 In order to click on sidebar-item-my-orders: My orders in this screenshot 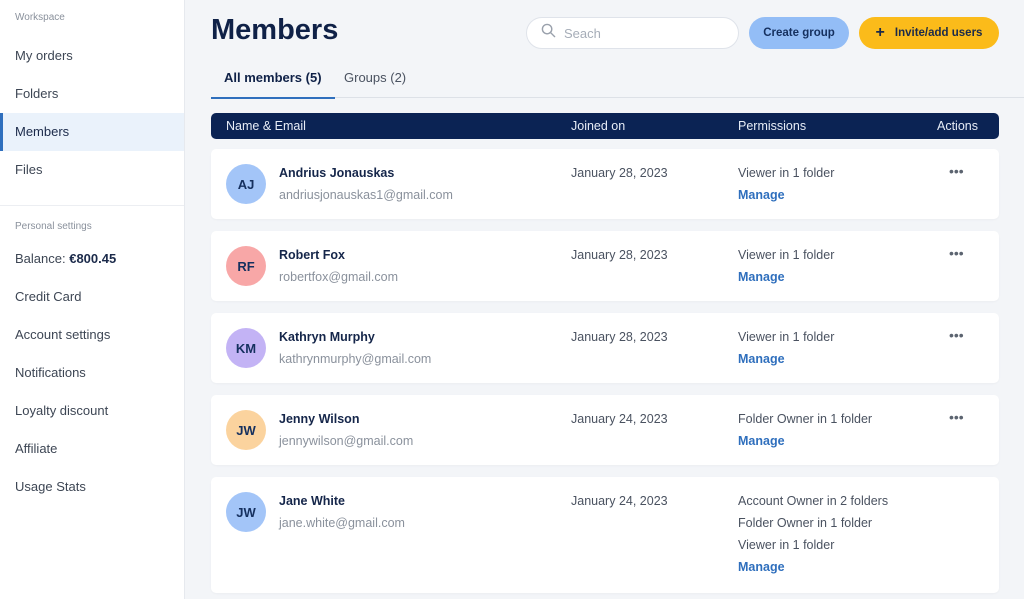, I will do `click(92, 56)`.